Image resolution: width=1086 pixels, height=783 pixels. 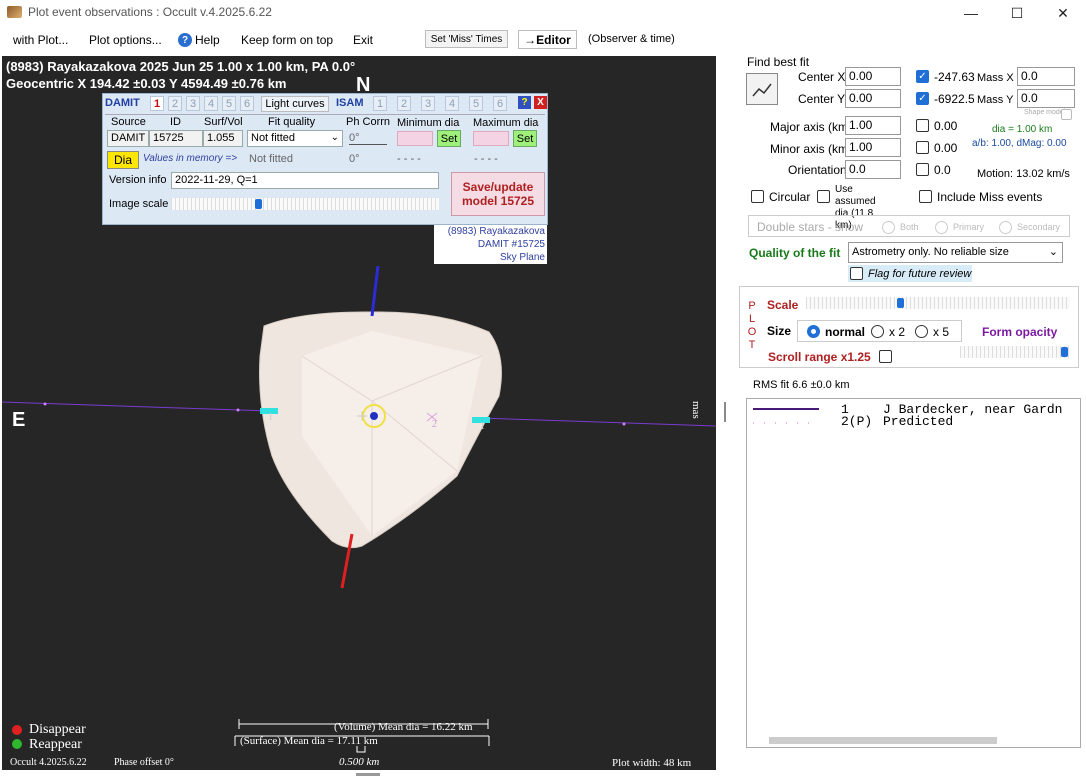 What do you see at coordinates (762, 89) in the screenshot?
I see `find-best-fit-button` at bounding box center [762, 89].